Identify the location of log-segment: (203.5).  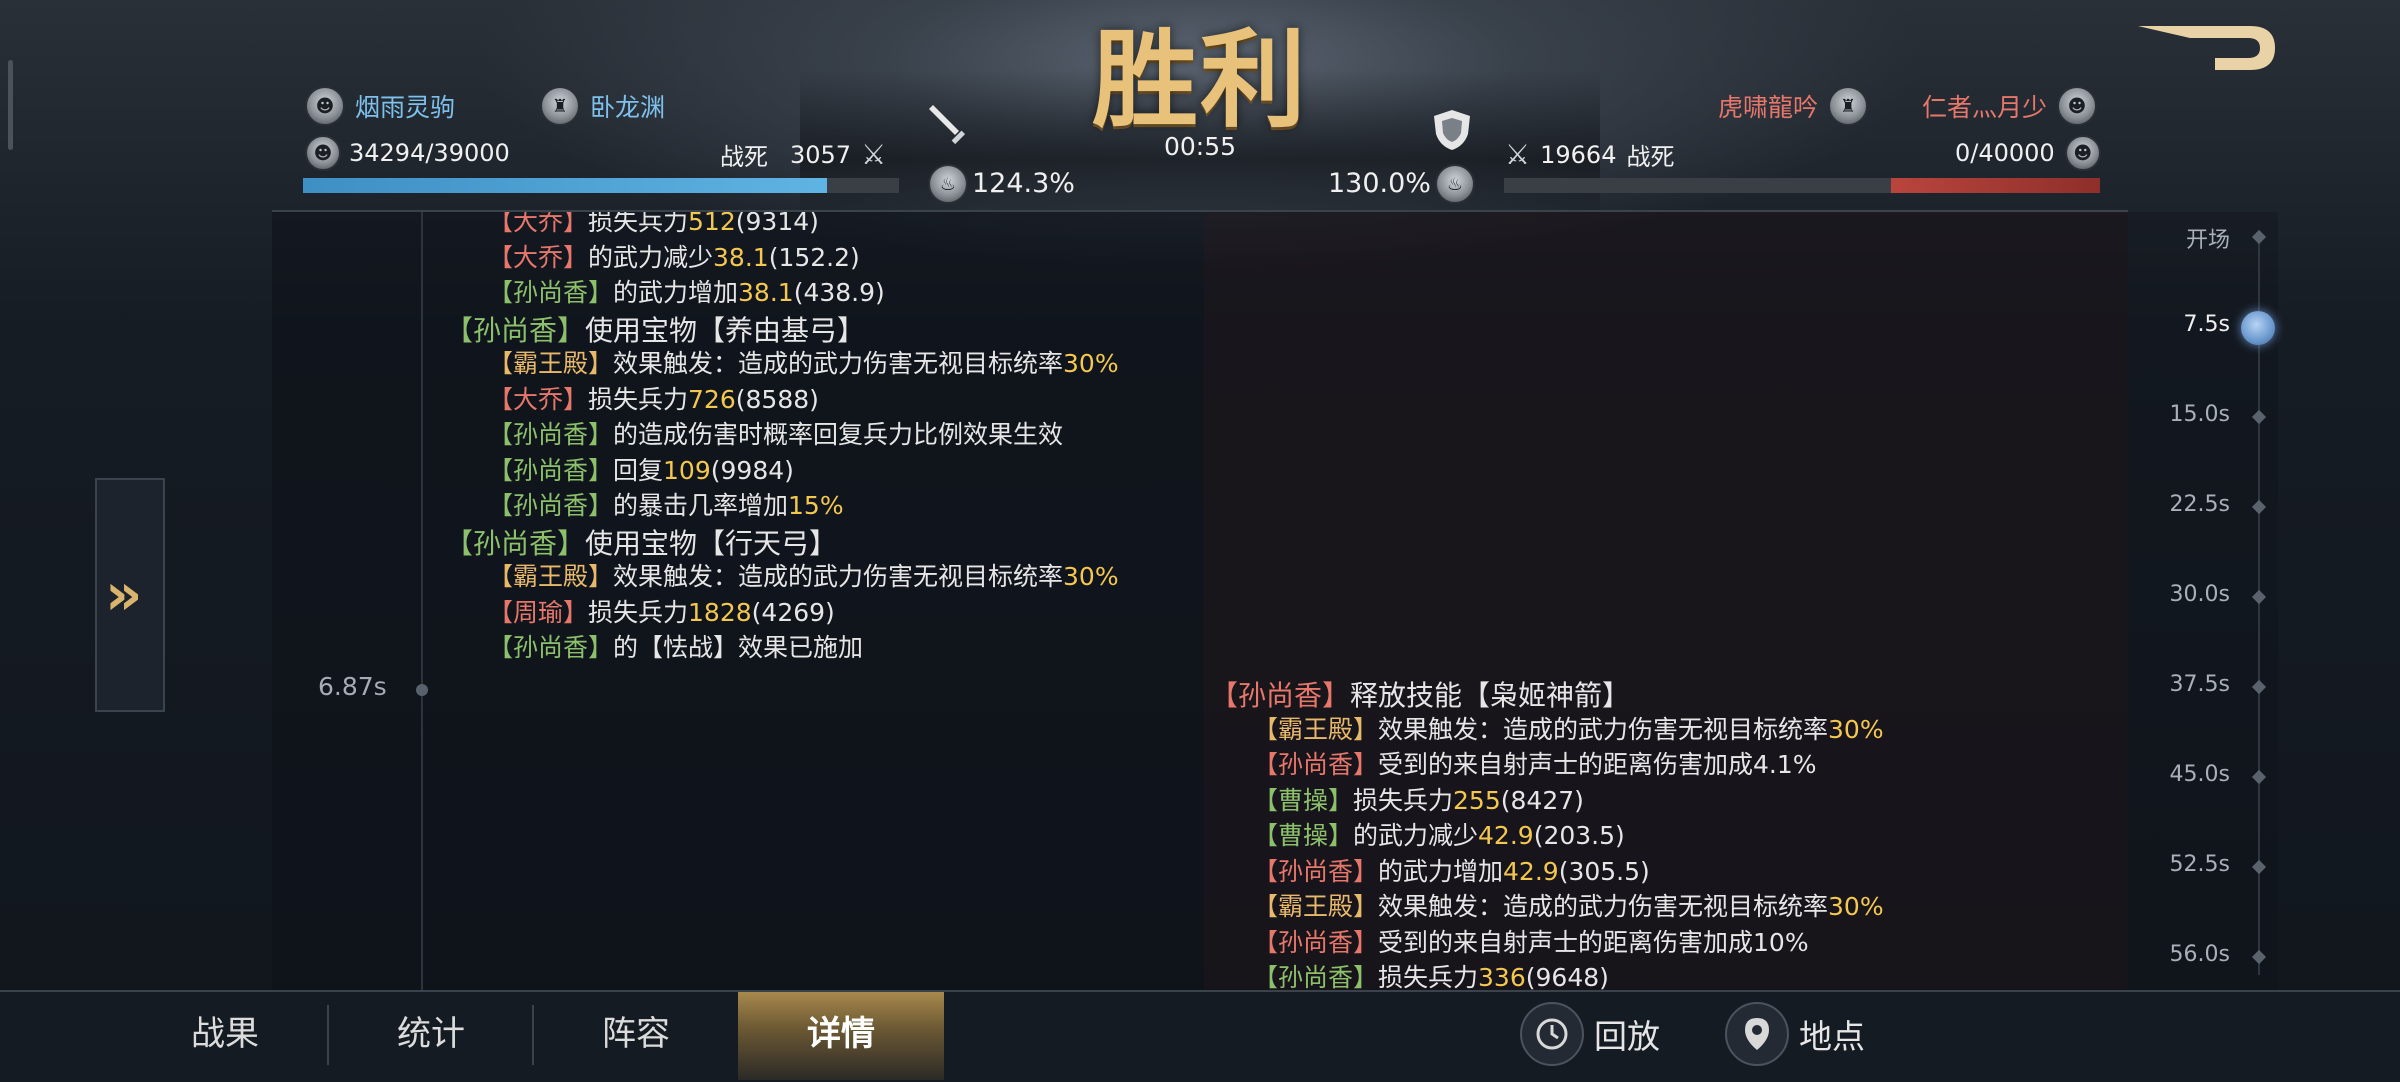
(1579, 835).